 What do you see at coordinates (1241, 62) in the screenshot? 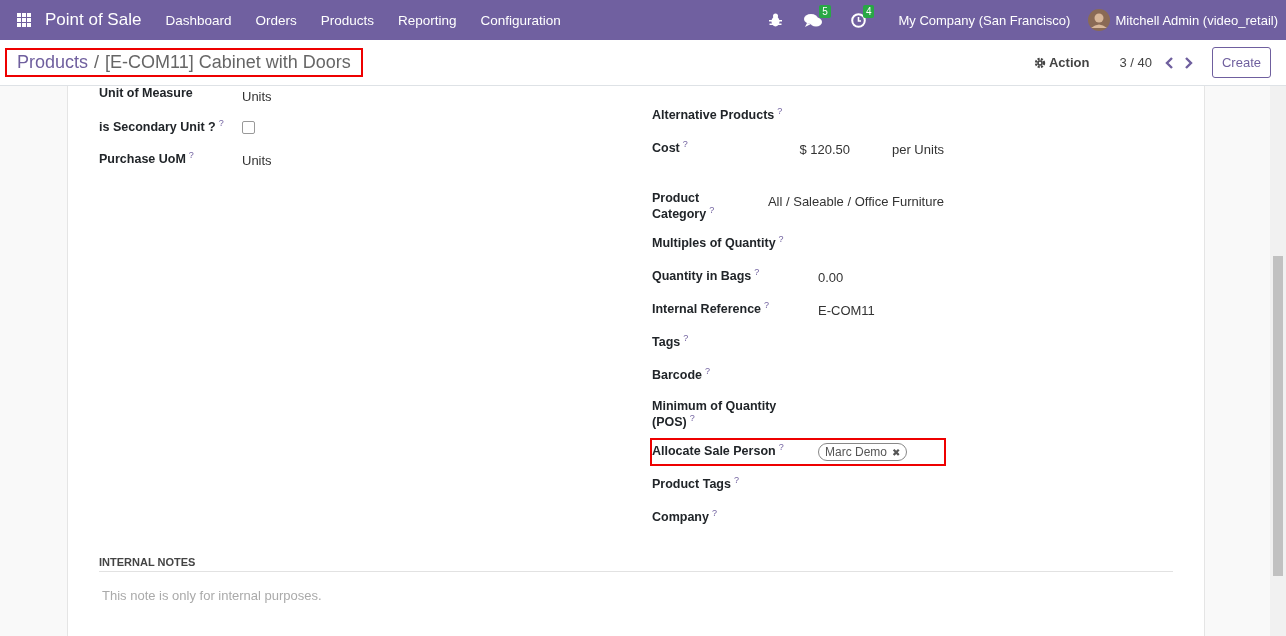
I see `create-button: Create` at bounding box center [1241, 62].